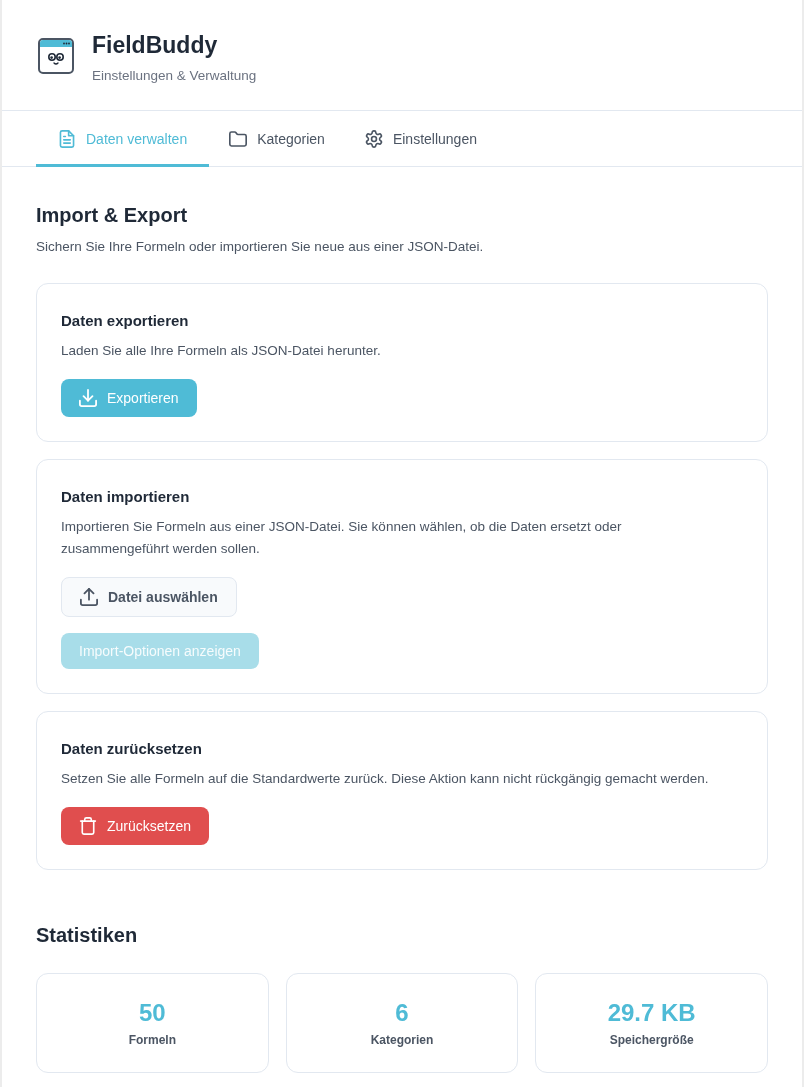 Image resolution: width=804 pixels, height=1087 pixels. What do you see at coordinates (420, 139) in the screenshot?
I see `tab: Einstellungen` at bounding box center [420, 139].